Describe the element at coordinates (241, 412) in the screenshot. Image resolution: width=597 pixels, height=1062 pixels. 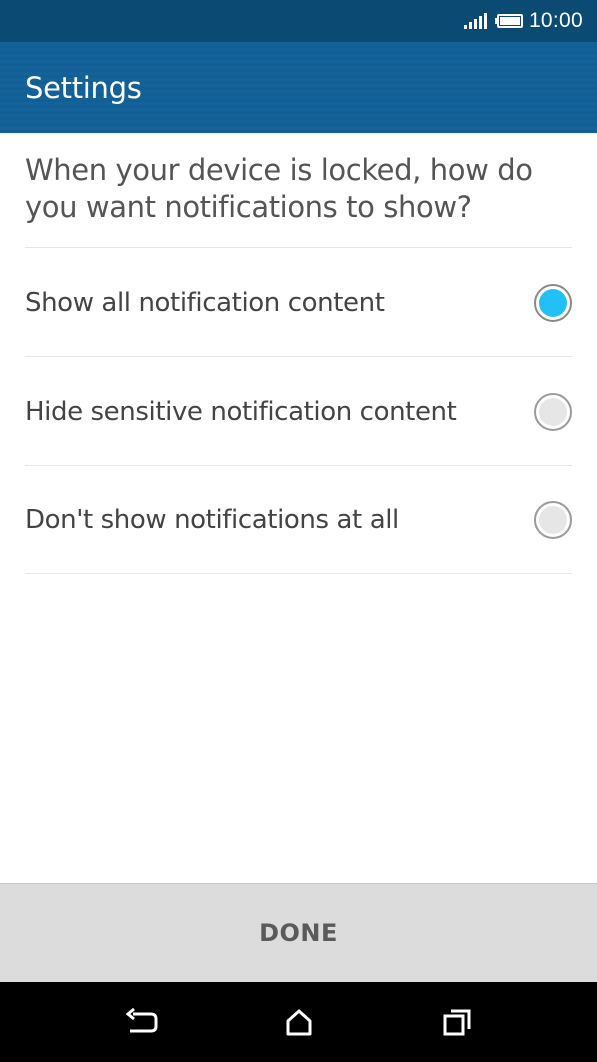
I see `option-label: Hide sensitive notification content` at that location.